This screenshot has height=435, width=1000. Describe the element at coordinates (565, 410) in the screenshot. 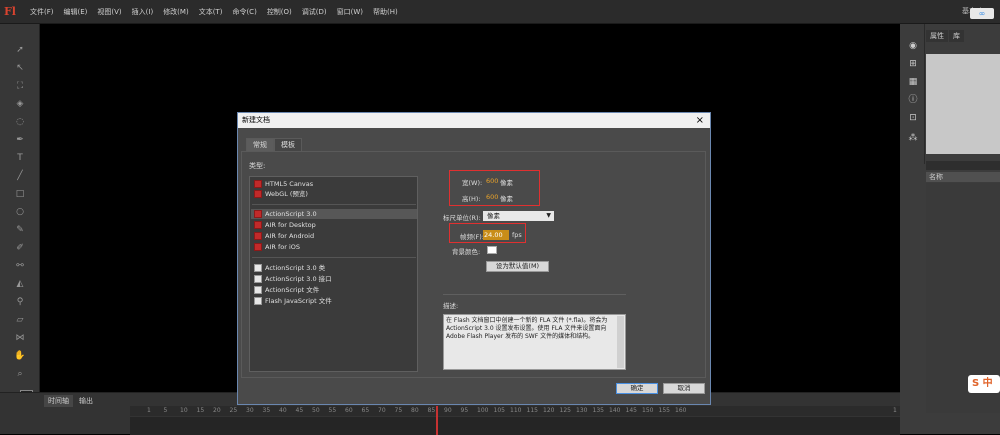

I see `ruler-label: 125` at that location.